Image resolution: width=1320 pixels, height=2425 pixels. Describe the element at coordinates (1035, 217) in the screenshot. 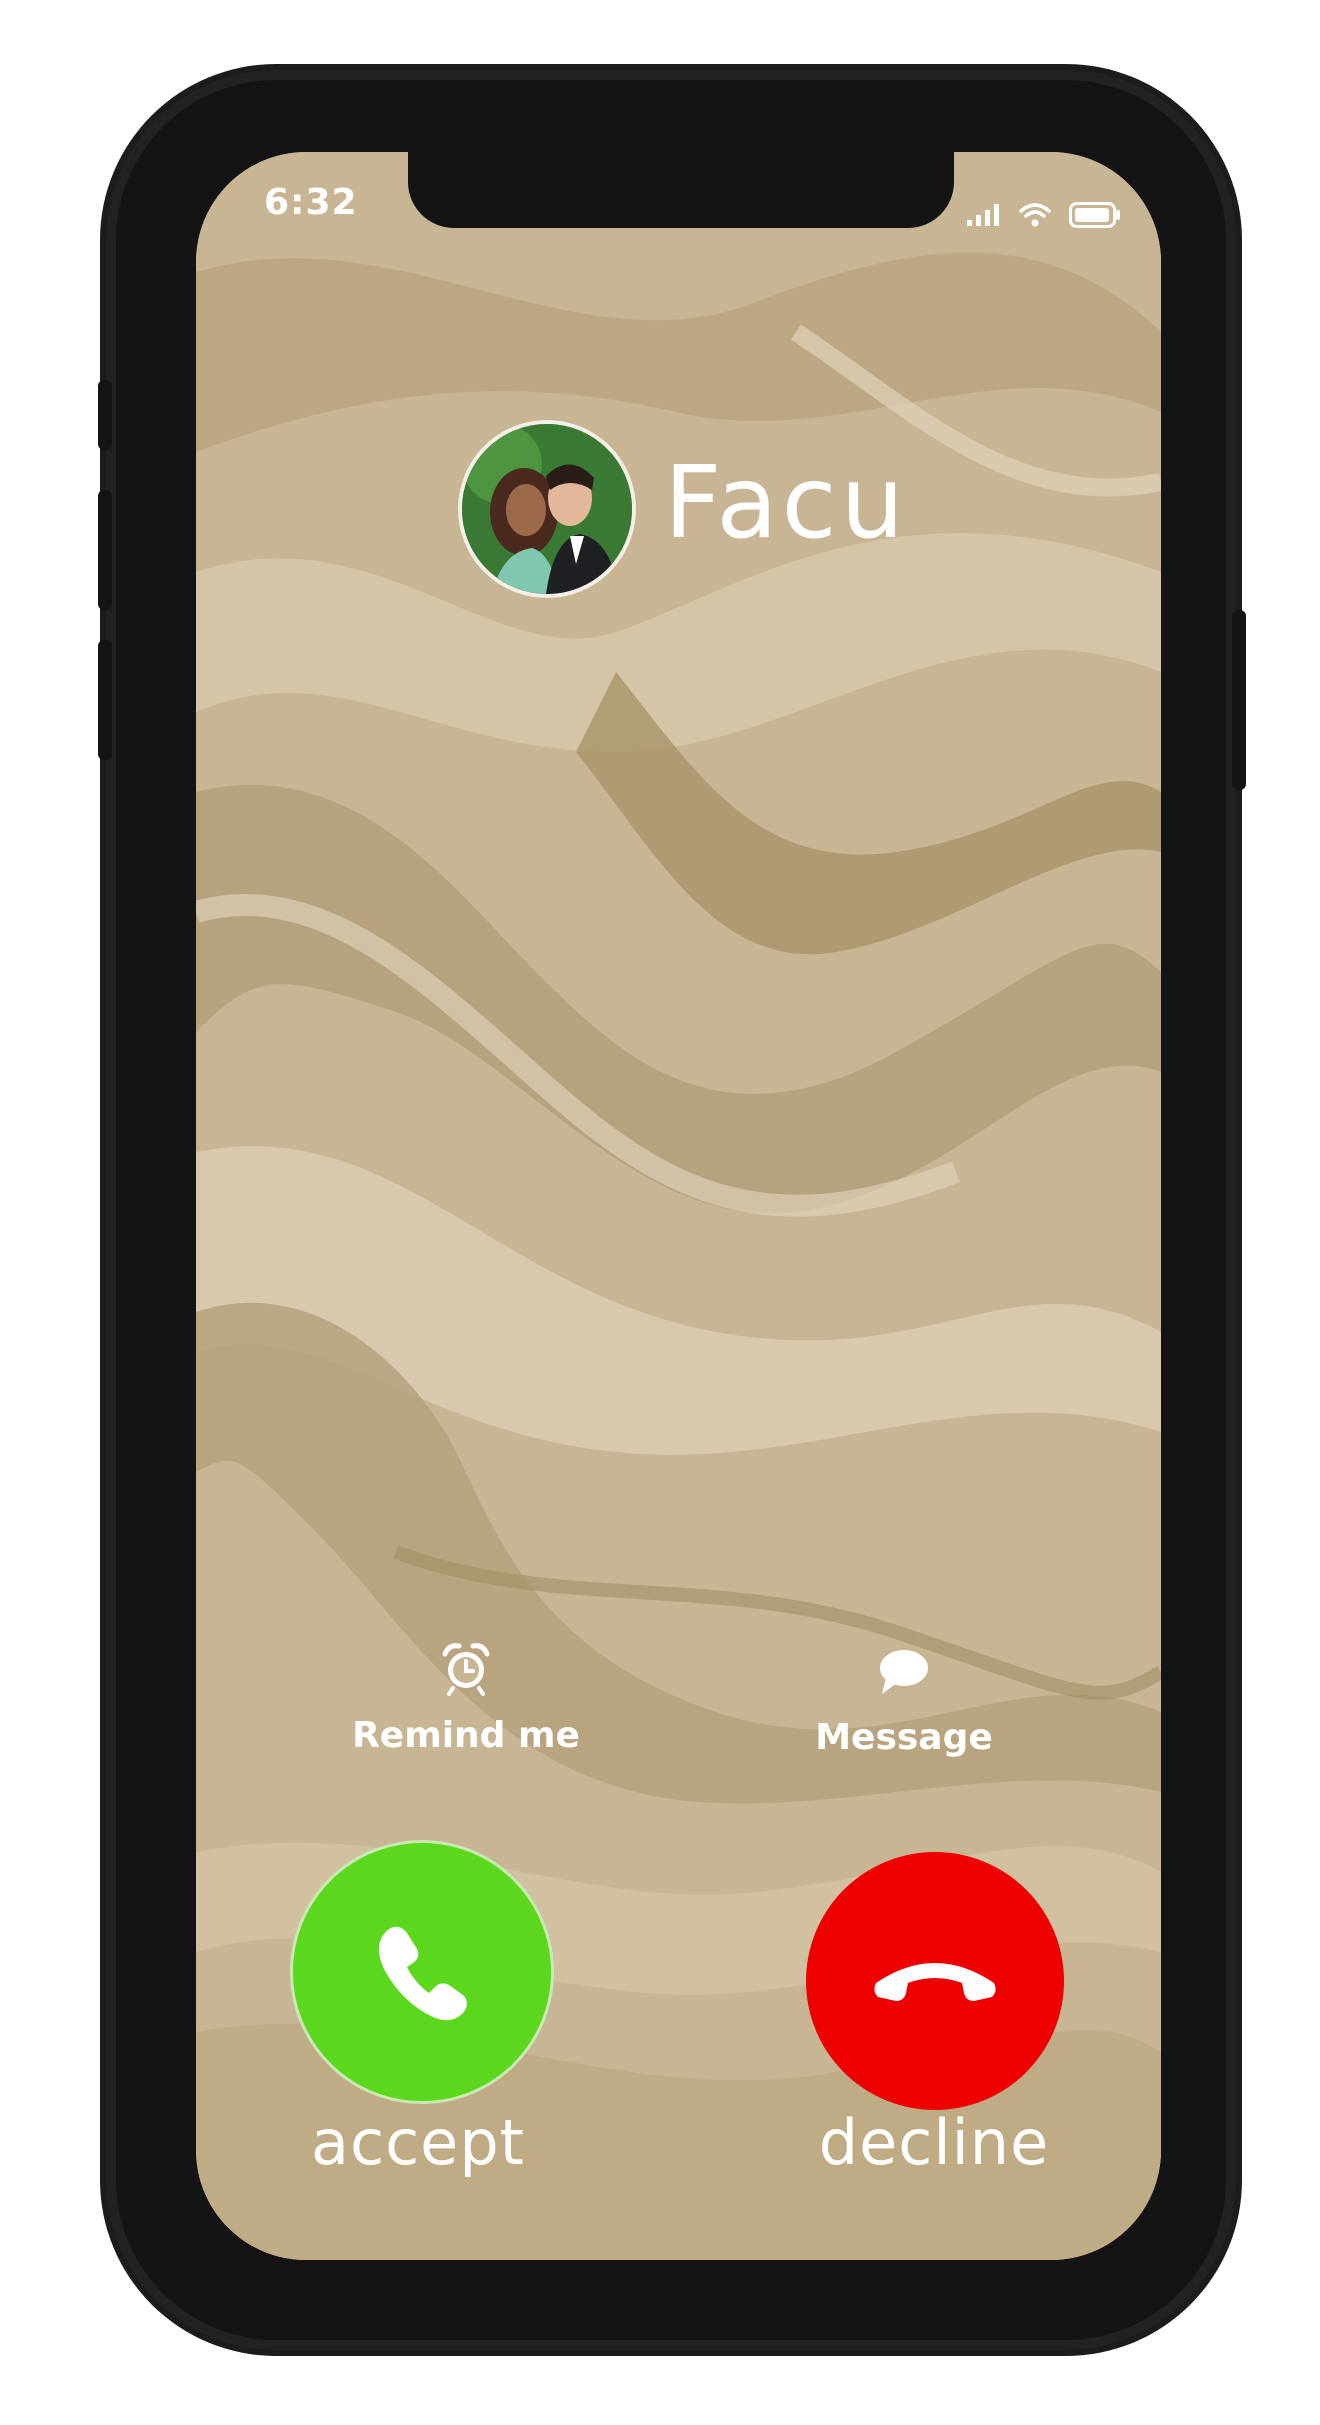

I see `wifi-icon` at that location.